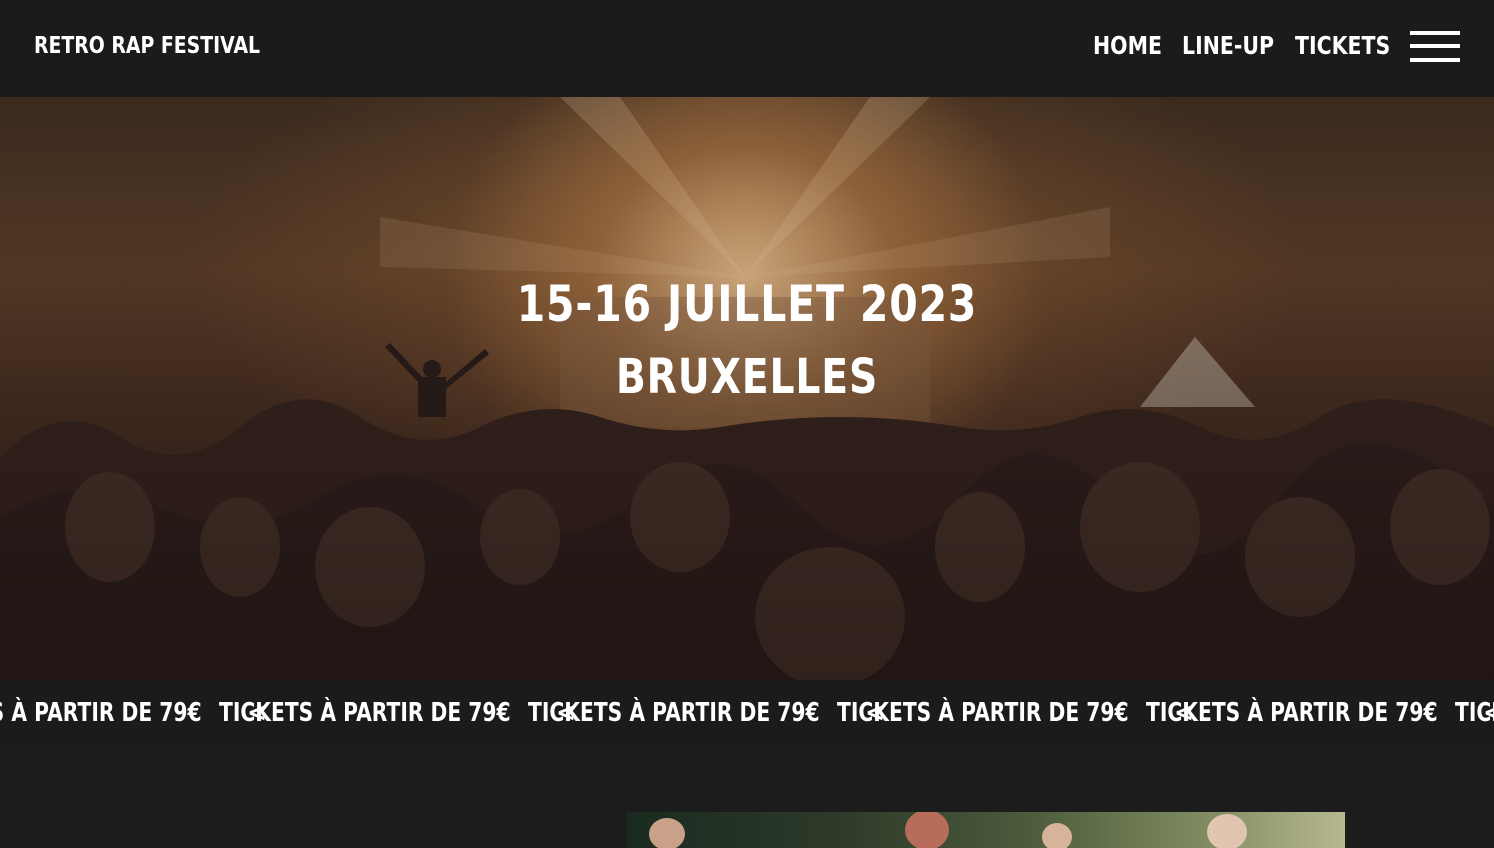 This screenshot has width=1494, height=848. What do you see at coordinates (1228, 45) in the screenshot?
I see `nav-line-up: LINE-UP` at bounding box center [1228, 45].